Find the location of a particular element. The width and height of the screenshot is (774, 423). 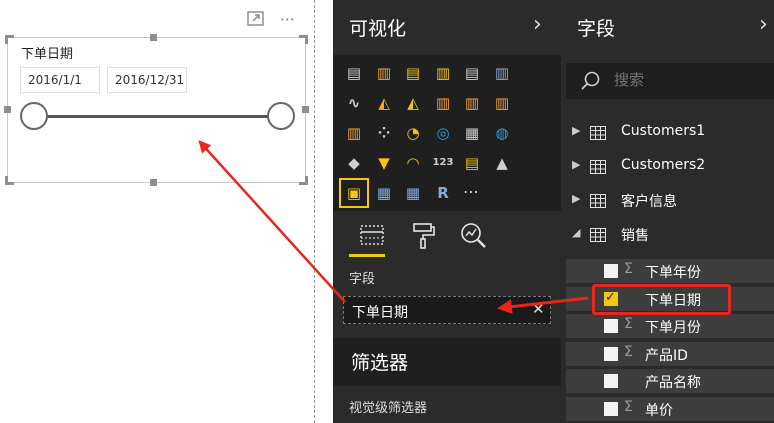

resize-corner-tr is located at coordinates (303, 39).